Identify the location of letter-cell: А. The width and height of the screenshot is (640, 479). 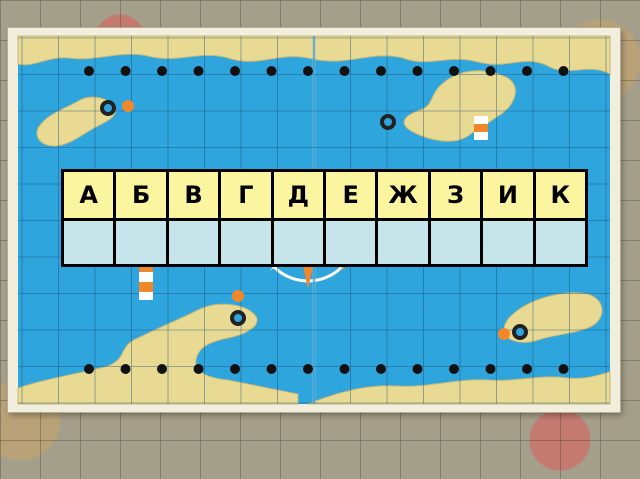
(89, 195).